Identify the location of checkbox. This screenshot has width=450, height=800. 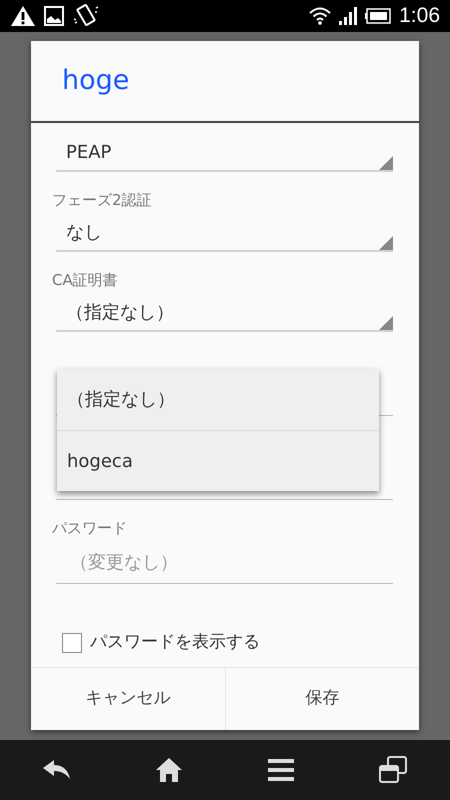
(72, 643).